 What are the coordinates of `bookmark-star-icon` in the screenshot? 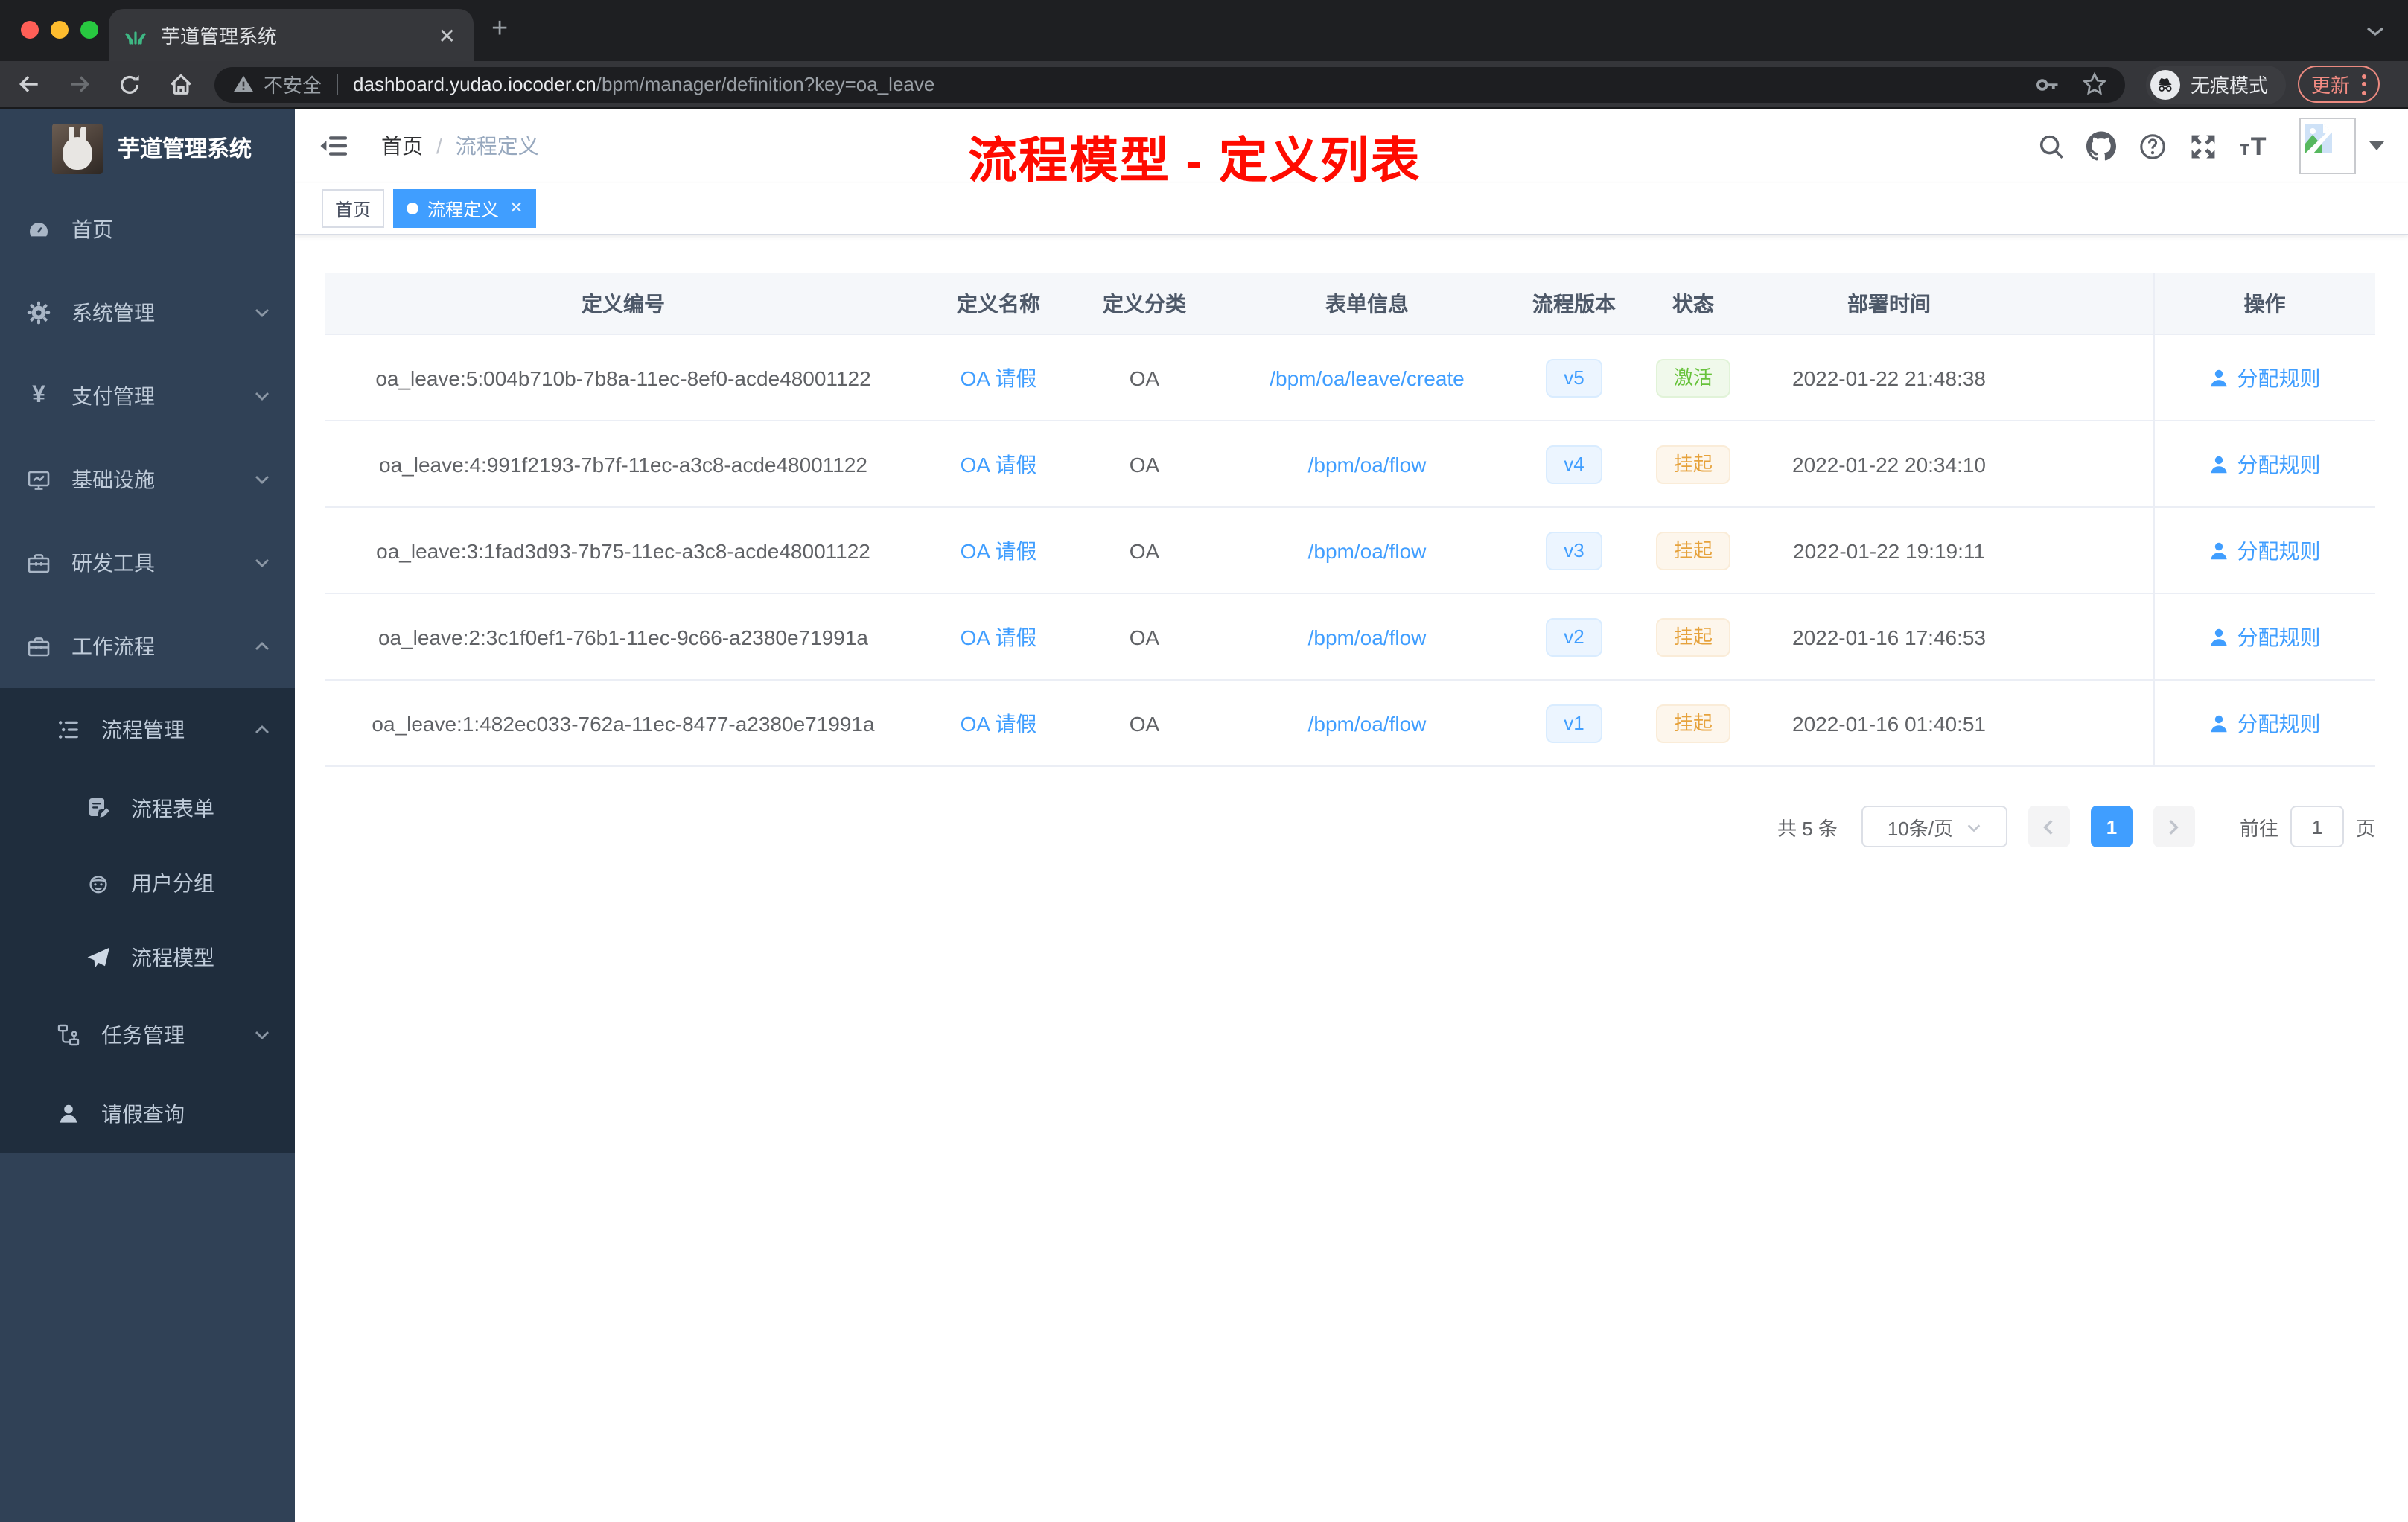 It's located at (2094, 84).